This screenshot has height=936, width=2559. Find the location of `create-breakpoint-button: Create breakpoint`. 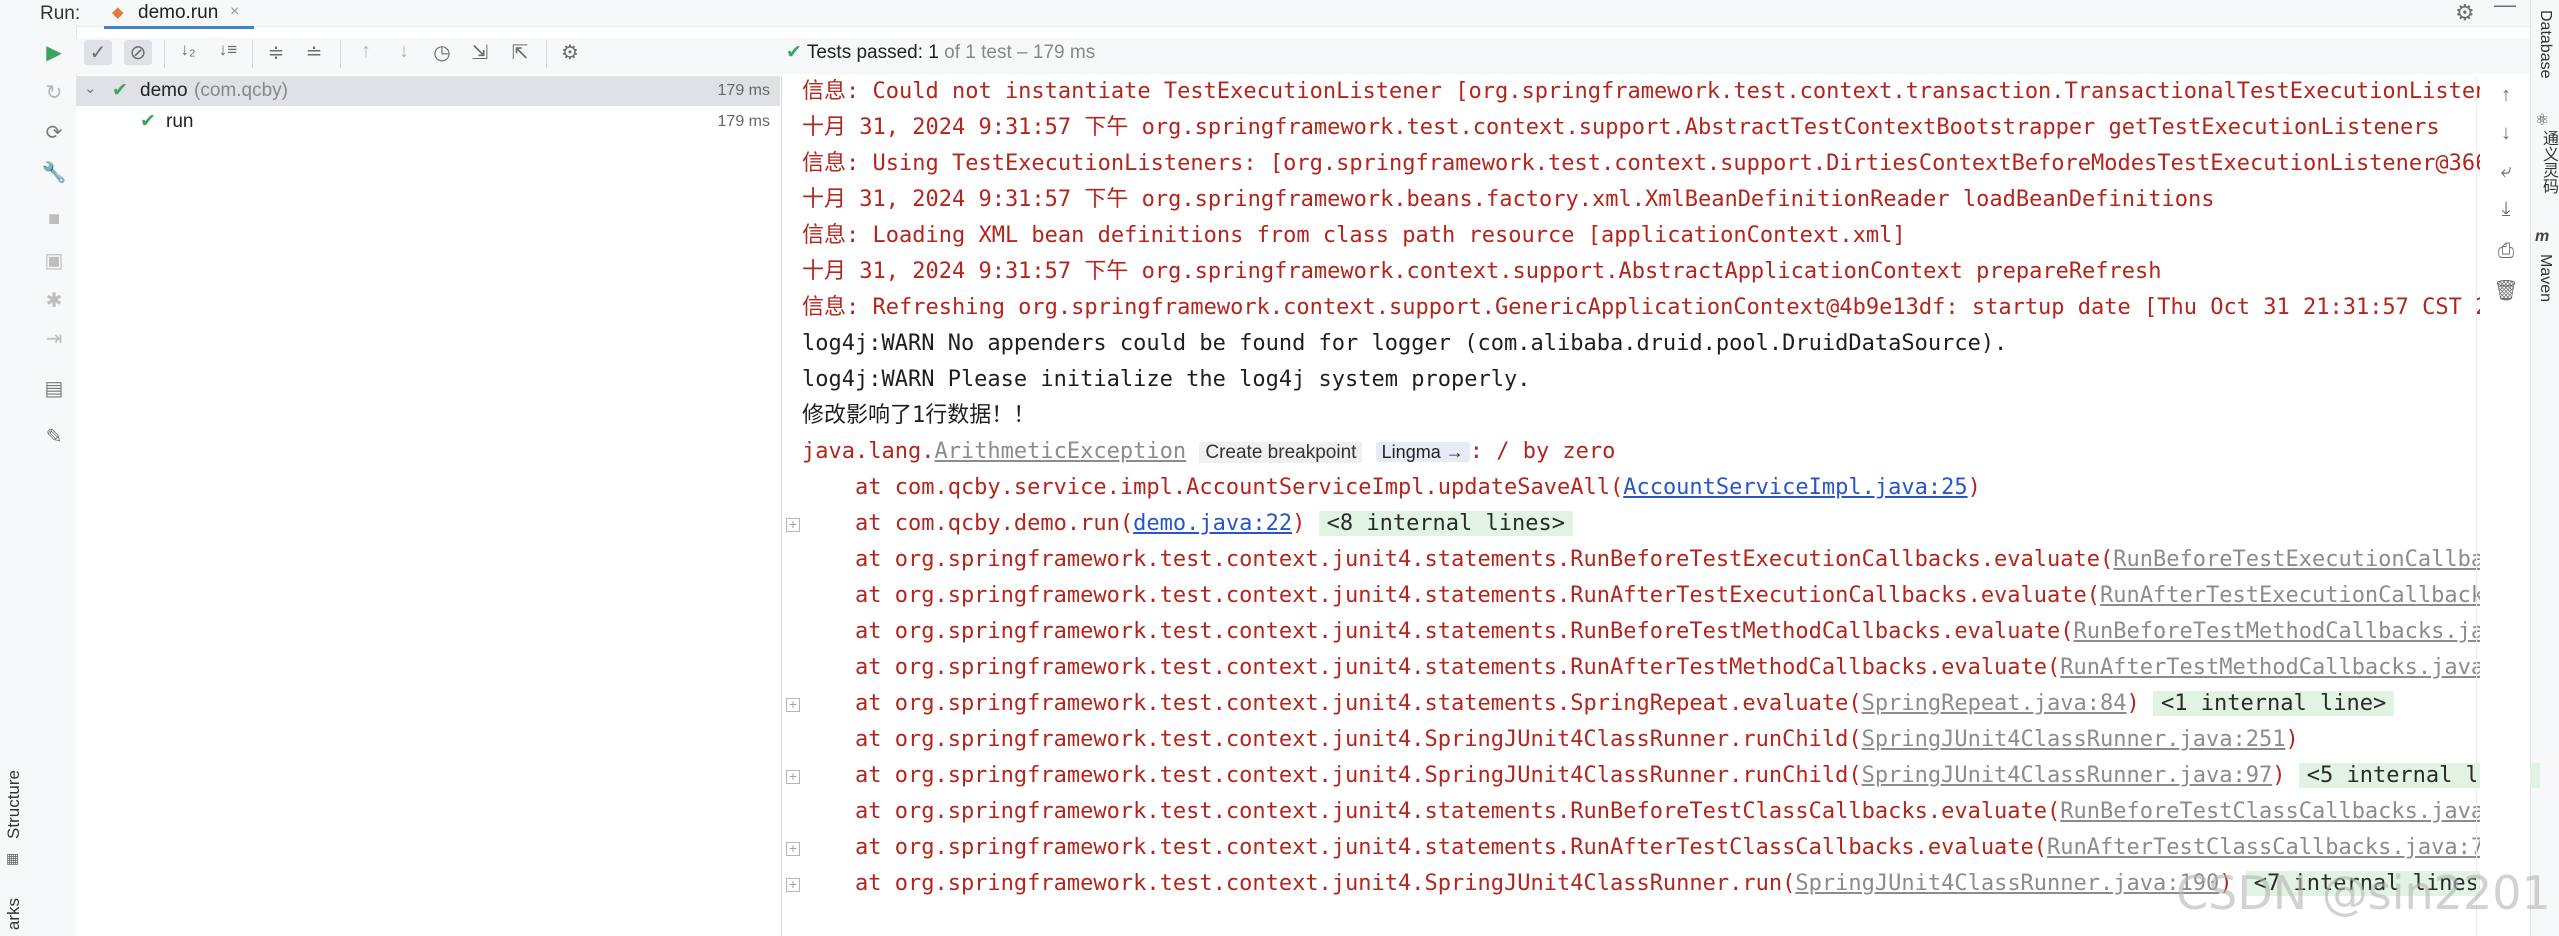

create-breakpoint-button: Create breakpoint is located at coordinates (1281, 452).